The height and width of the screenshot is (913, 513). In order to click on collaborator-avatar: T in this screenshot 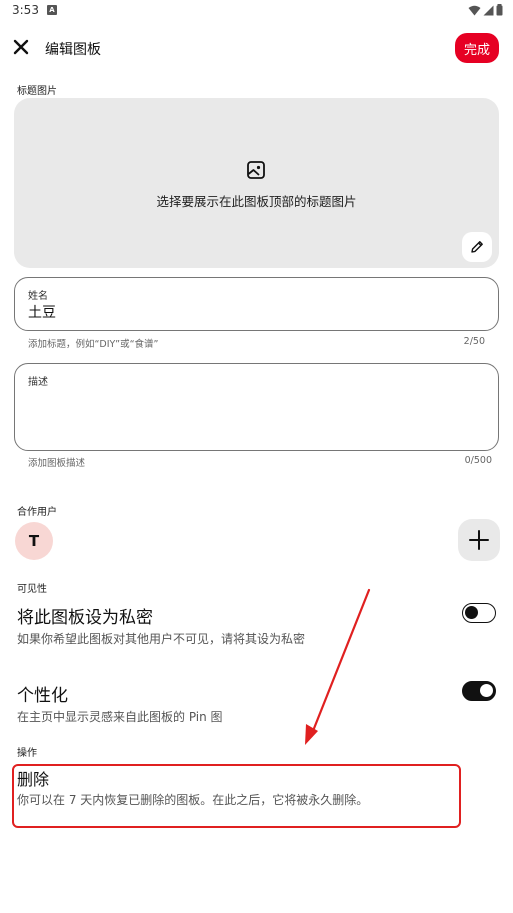, I will do `click(34, 541)`.